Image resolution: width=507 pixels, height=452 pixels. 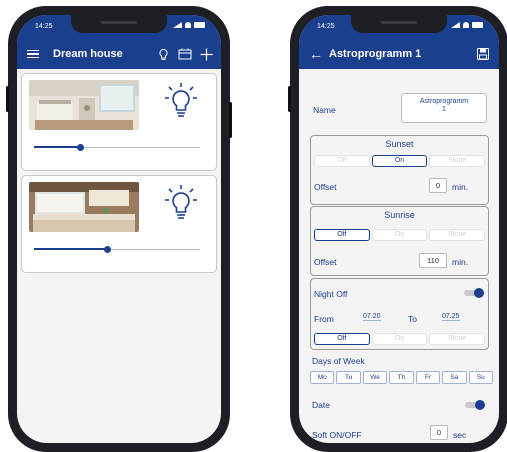 What do you see at coordinates (321, 405) in the screenshot?
I see `date-label: Date` at bounding box center [321, 405].